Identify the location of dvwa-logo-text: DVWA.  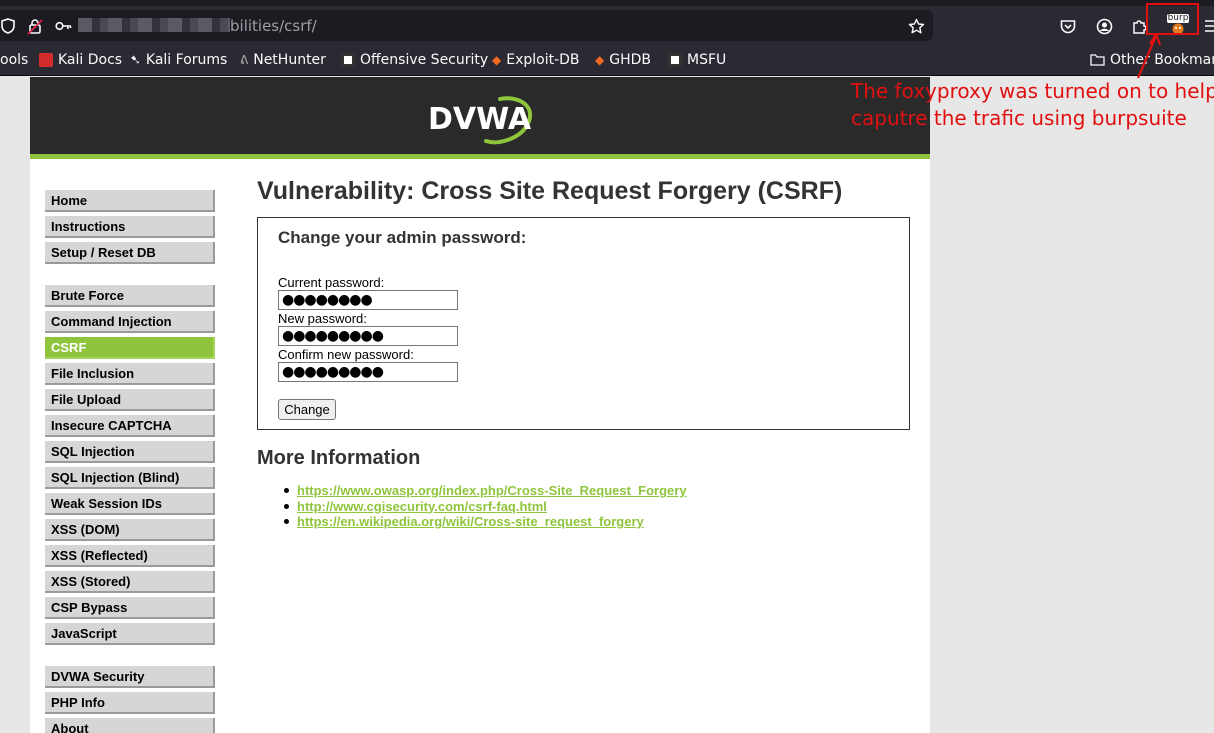
(480, 119).